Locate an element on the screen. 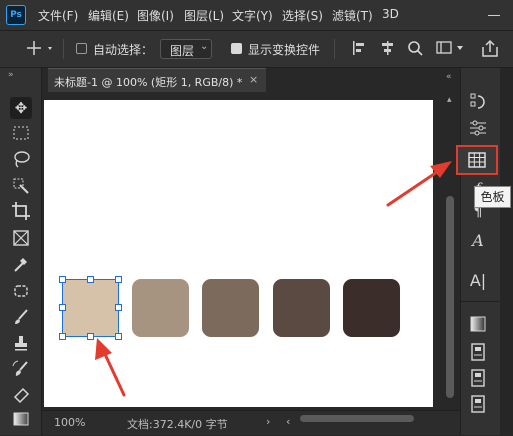  swatches-icon is located at coordinates (477, 160).